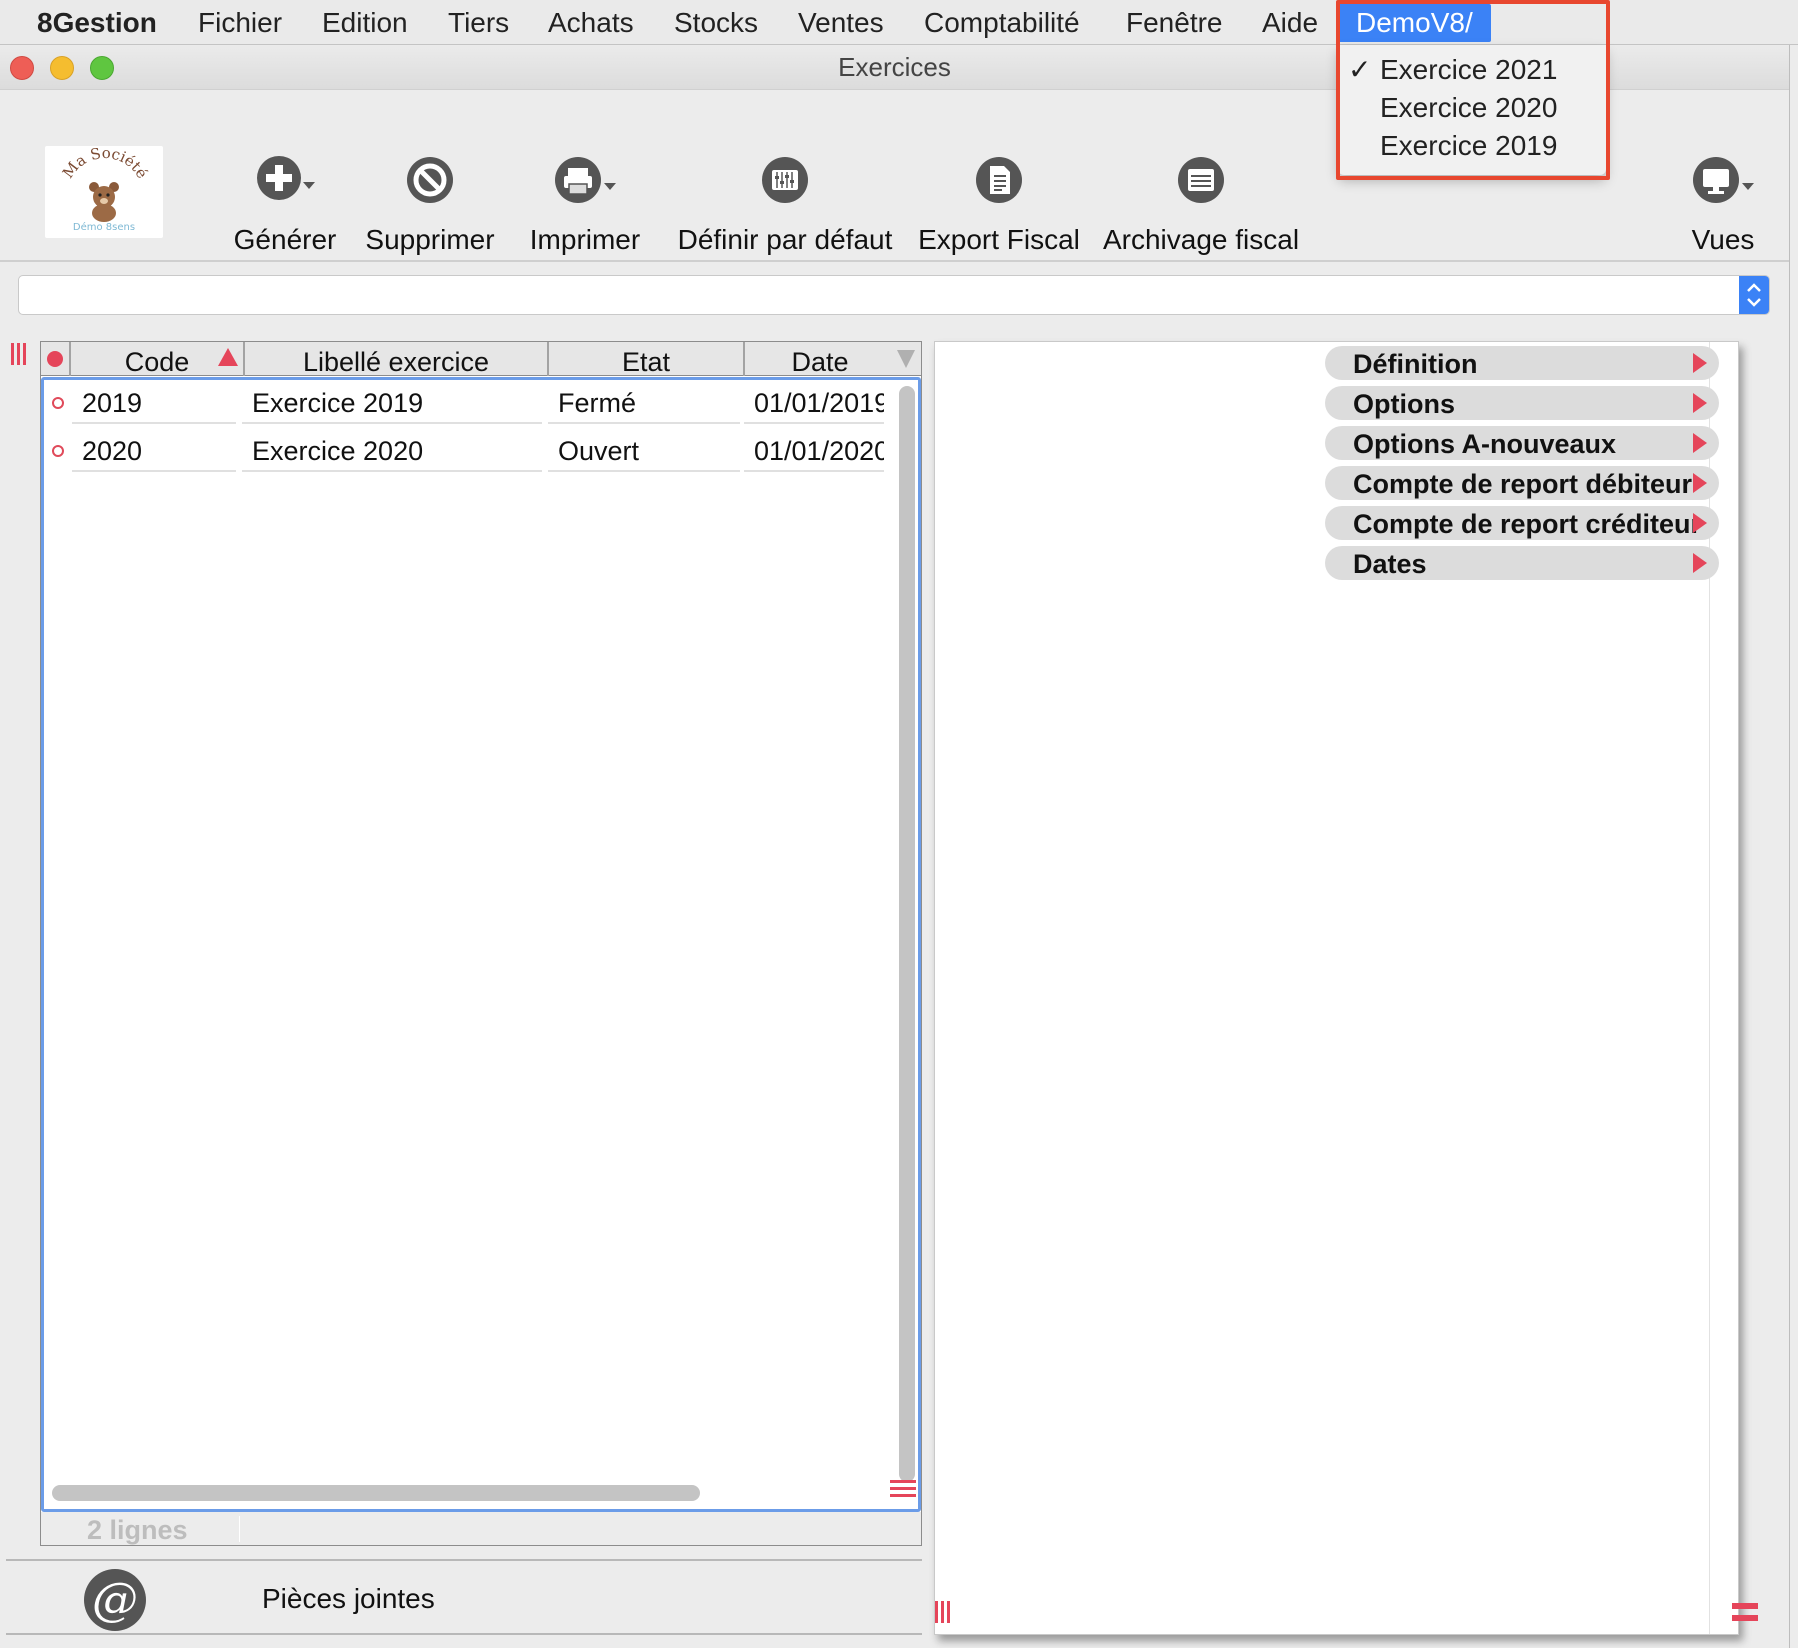  What do you see at coordinates (464, 1597) in the screenshot?
I see `attachments-bar: @ Pièces jointes` at bounding box center [464, 1597].